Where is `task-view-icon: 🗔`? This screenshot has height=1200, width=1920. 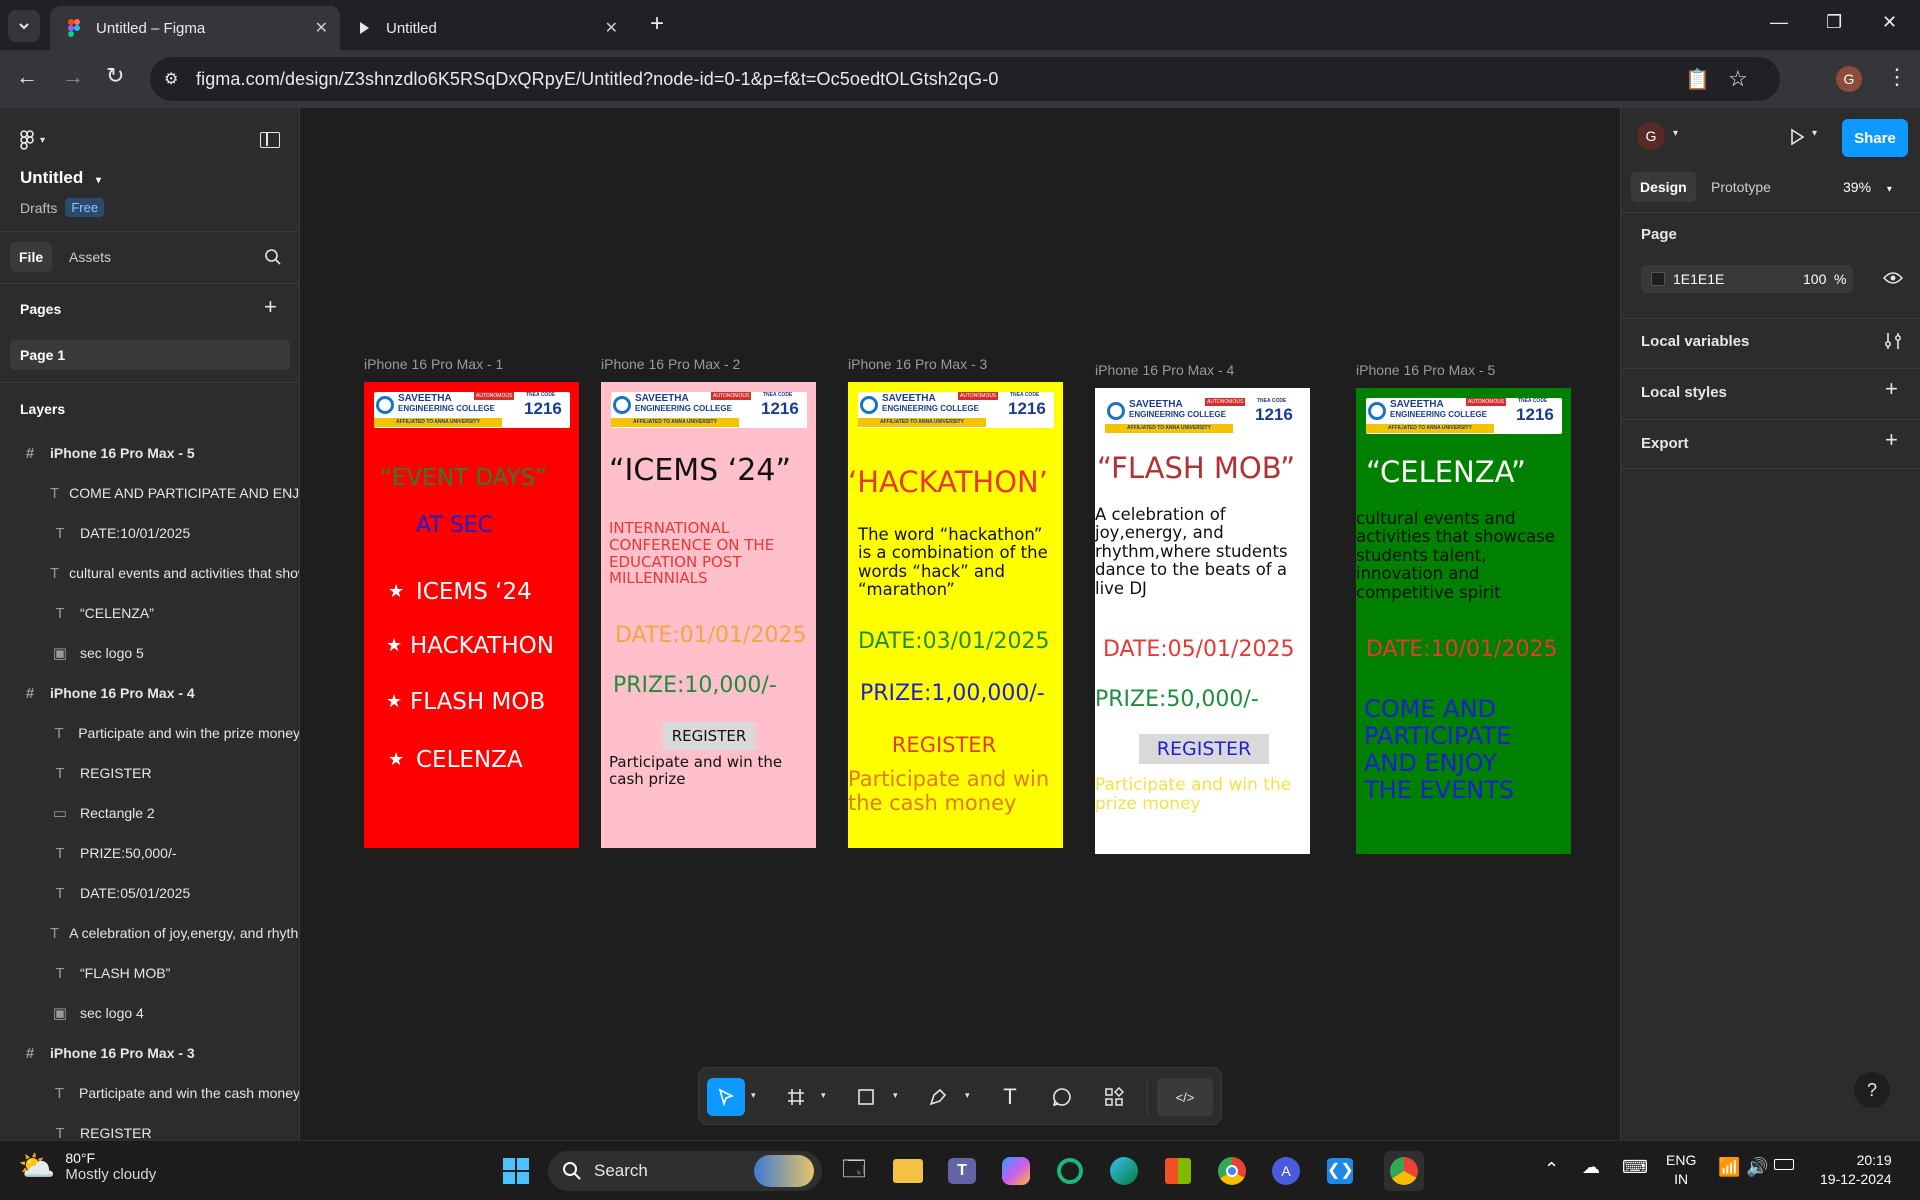 task-view-icon: 🗔 is located at coordinates (854, 1171).